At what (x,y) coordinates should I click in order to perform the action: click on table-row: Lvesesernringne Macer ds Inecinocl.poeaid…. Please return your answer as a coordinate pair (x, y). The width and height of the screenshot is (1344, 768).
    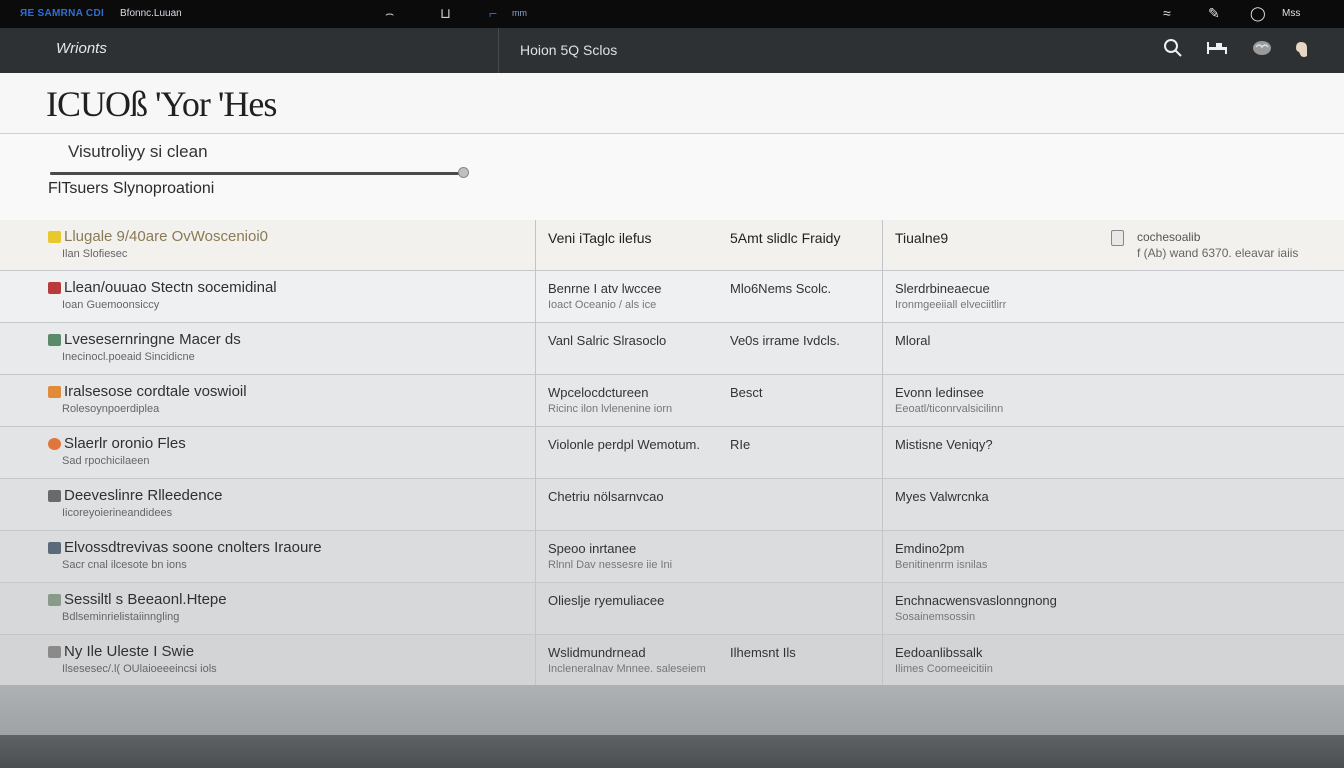
    Looking at the image, I should click on (672, 349).